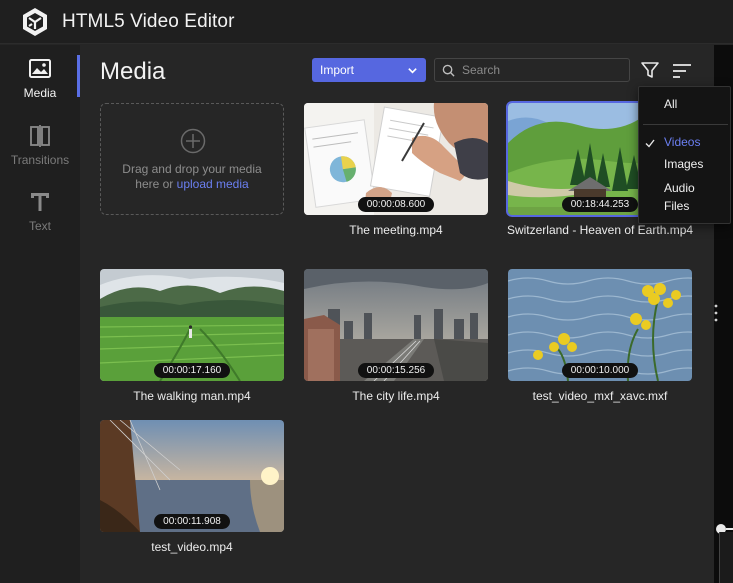 Image resolution: width=733 pixels, height=583 pixels. What do you see at coordinates (40, 136) in the screenshot?
I see `transitions-icon` at bounding box center [40, 136].